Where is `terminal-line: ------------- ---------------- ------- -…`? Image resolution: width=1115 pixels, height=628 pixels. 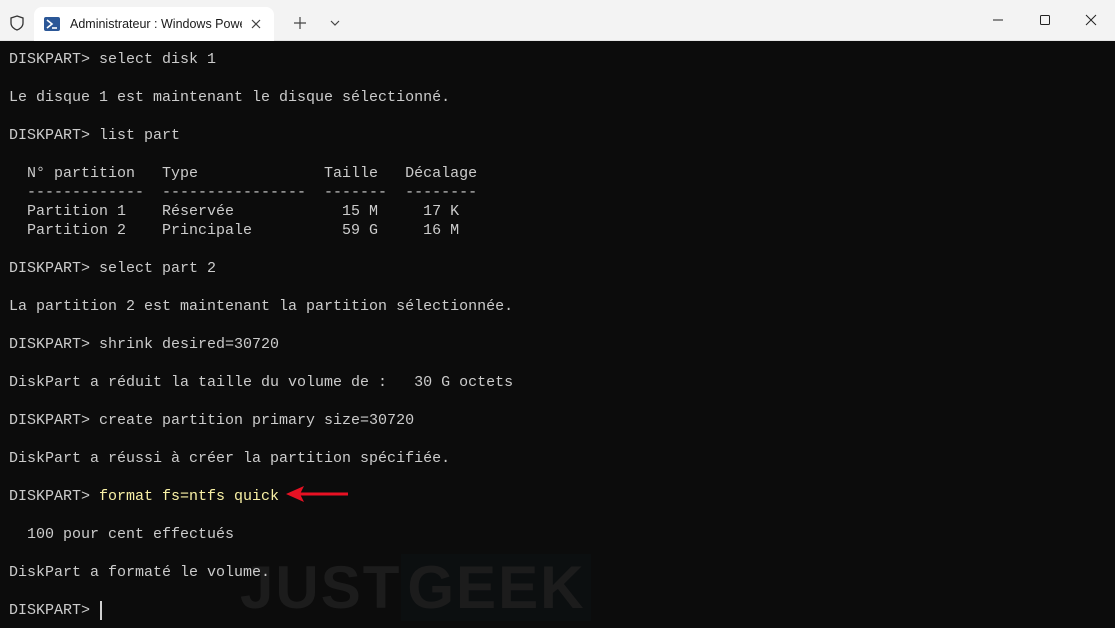 terminal-line: ------------- ---------------- ------- -… is located at coordinates (243, 192).